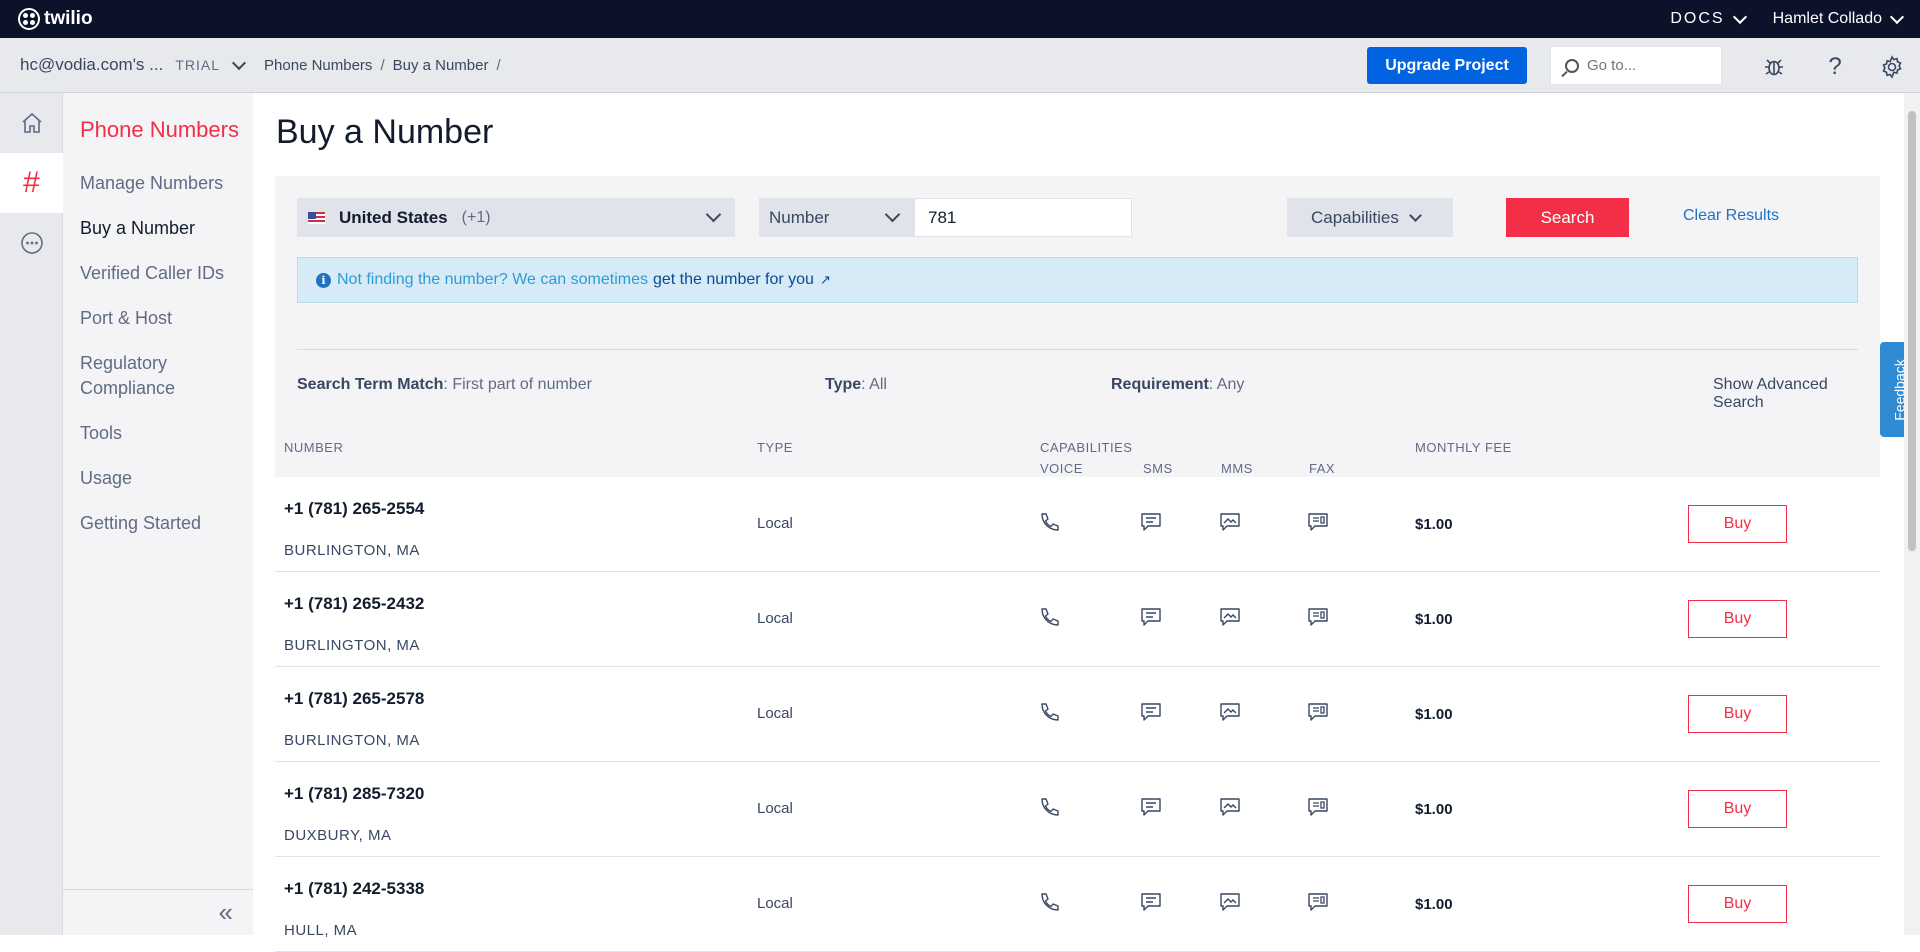 The height and width of the screenshot is (952, 1920). I want to click on fax-icon, so click(1318, 522).